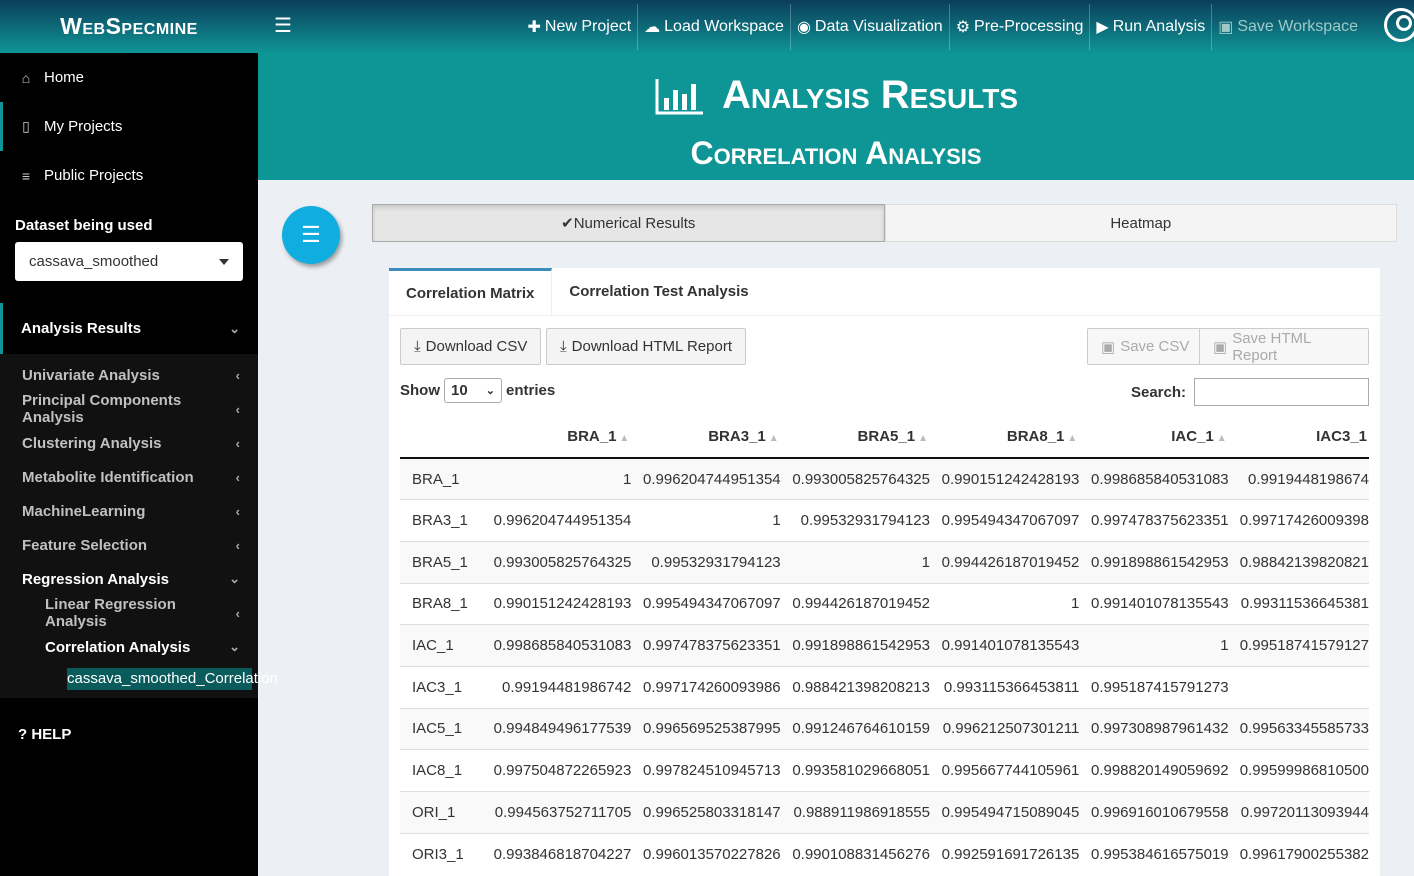 The width and height of the screenshot is (1414, 876). I want to click on column-header, so click(441, 437).